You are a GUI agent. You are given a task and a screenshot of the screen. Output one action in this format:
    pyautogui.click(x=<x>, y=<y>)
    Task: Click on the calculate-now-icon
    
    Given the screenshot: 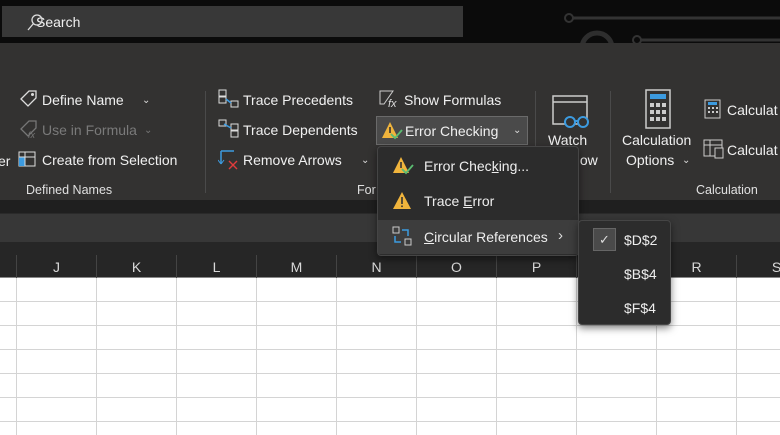 What is the action you would take?
    pyautogui.click(x=712, y=109)
    